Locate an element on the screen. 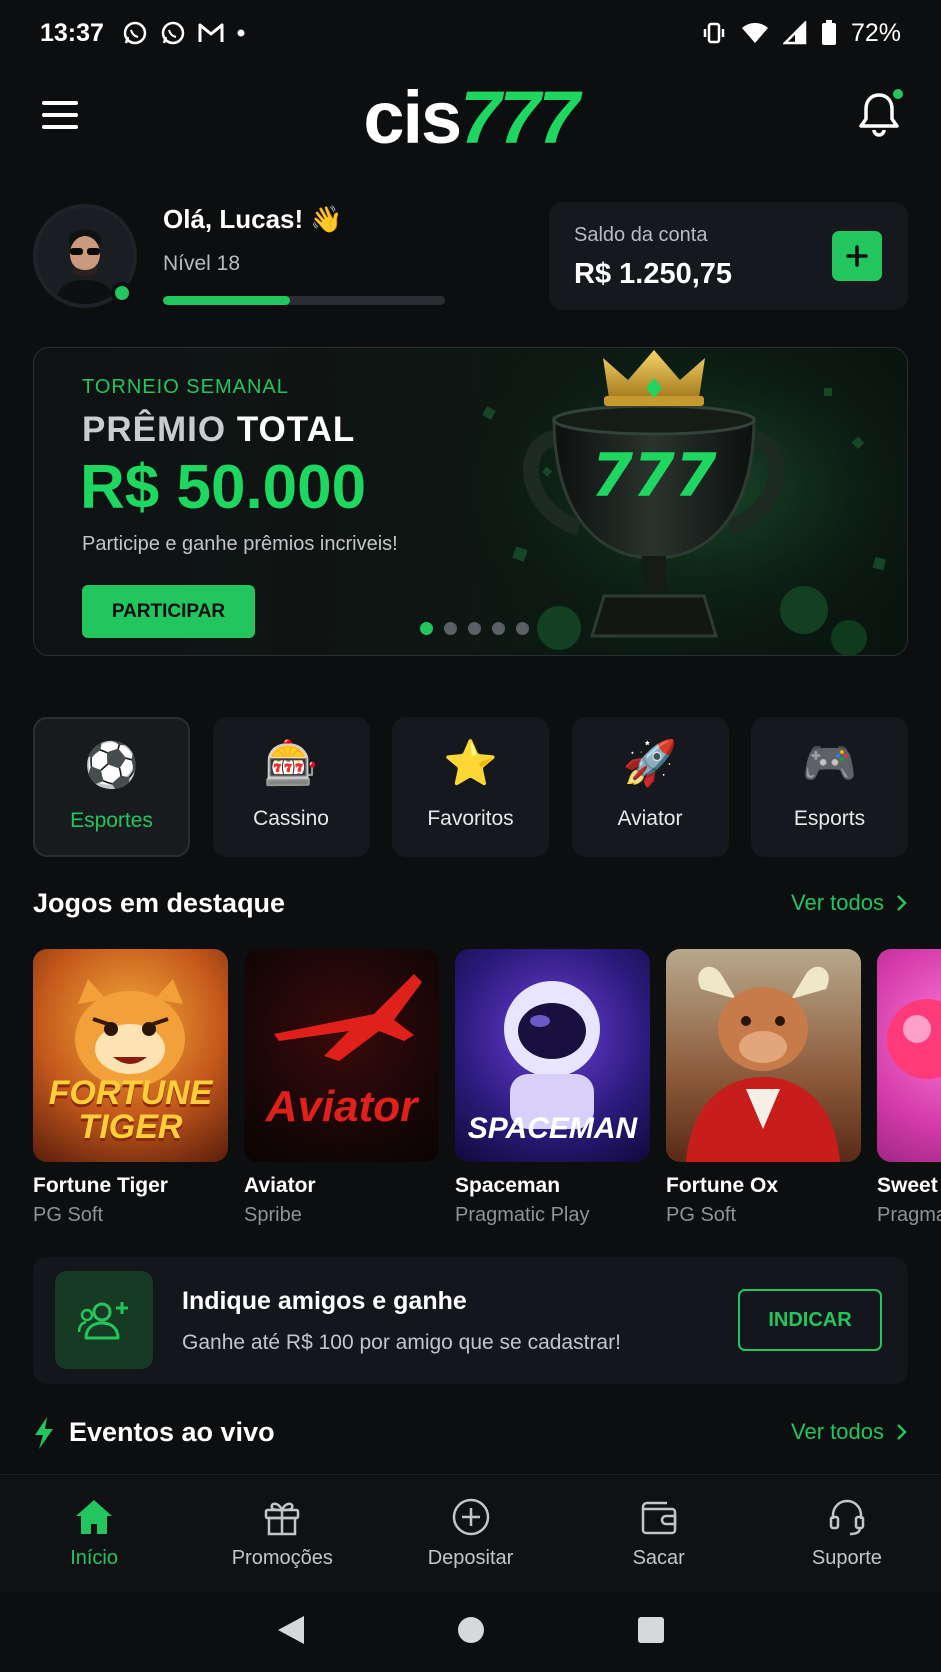  game-thumbnail is located at coordinates (909, 1055).